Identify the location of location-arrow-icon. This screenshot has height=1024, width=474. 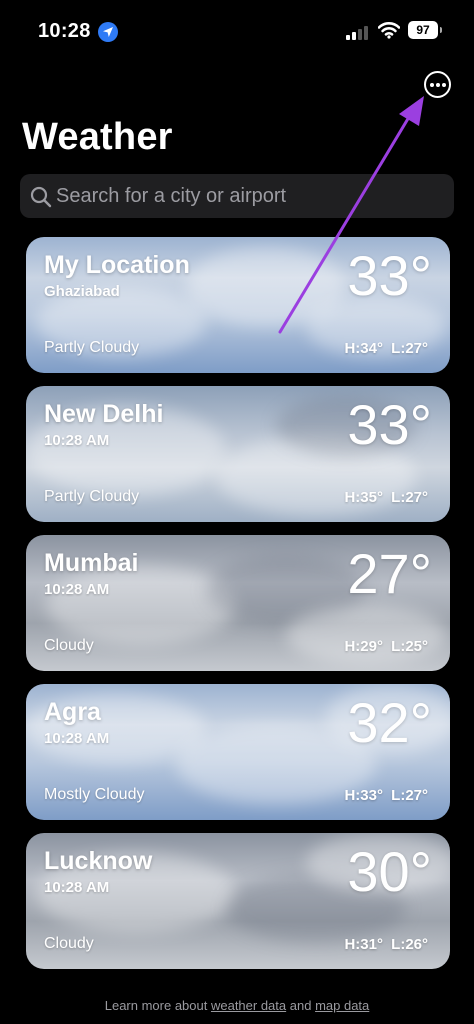
(108, 32).